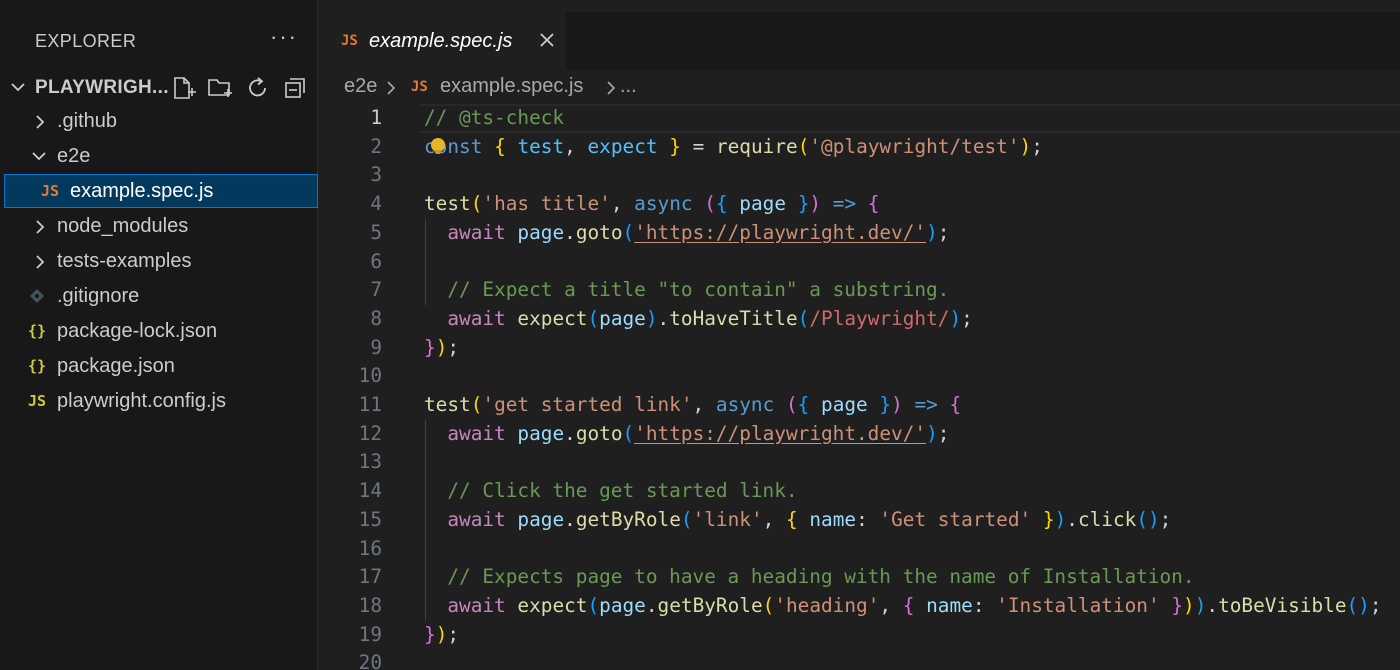 The width and height of the screenshot is (1400, 670). What do you see at coordinates (370, 433) in the screenshot?
I see `line-number: 12` at bounding box center [370, 433].